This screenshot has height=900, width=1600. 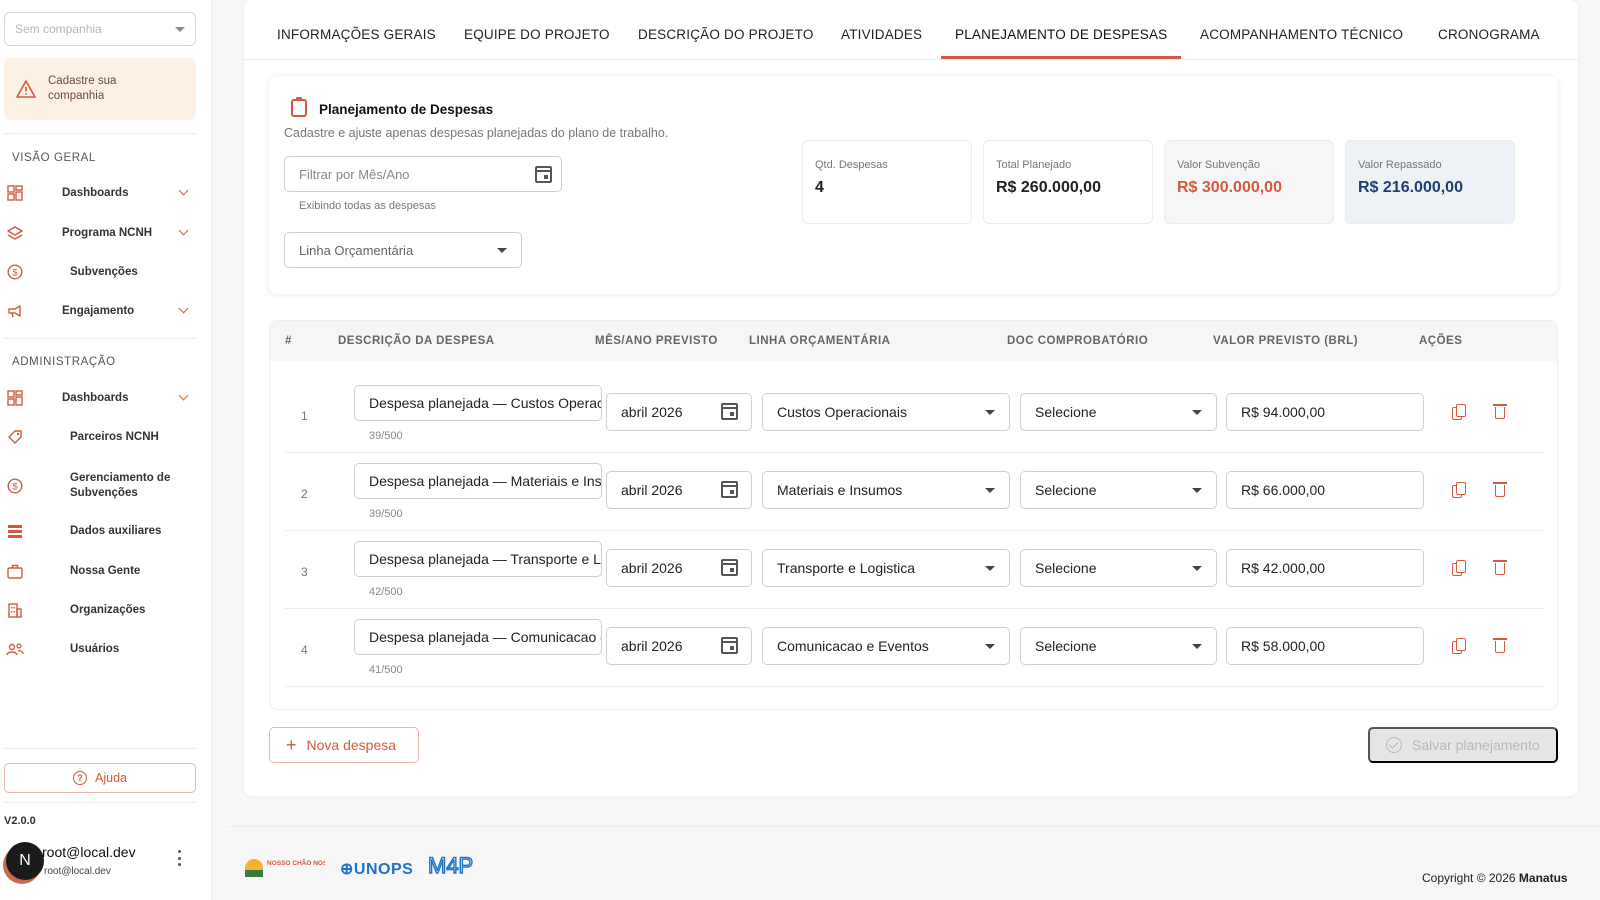 I want to click on sidebar-item-admin-dashboards: Dashboards, so click(x=100, y=398).